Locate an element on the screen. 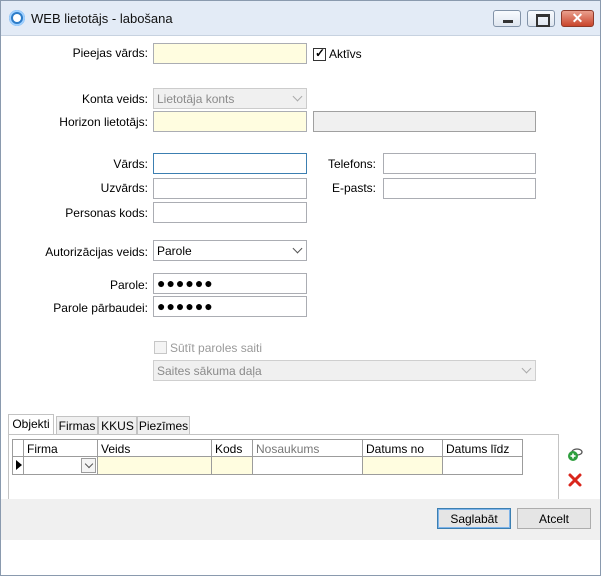  personal-code-input is located at coordinates (230, 212).